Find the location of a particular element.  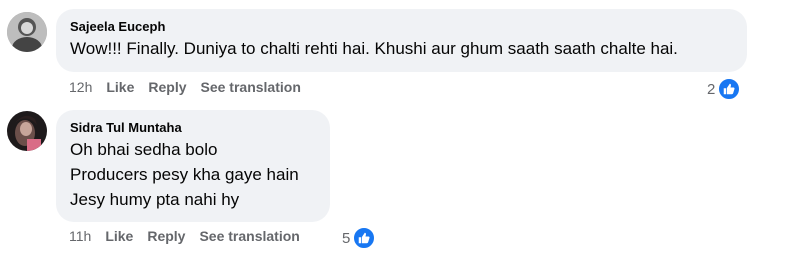

comment-author: Sajeela Euceph is located at coordinates (401, 26).